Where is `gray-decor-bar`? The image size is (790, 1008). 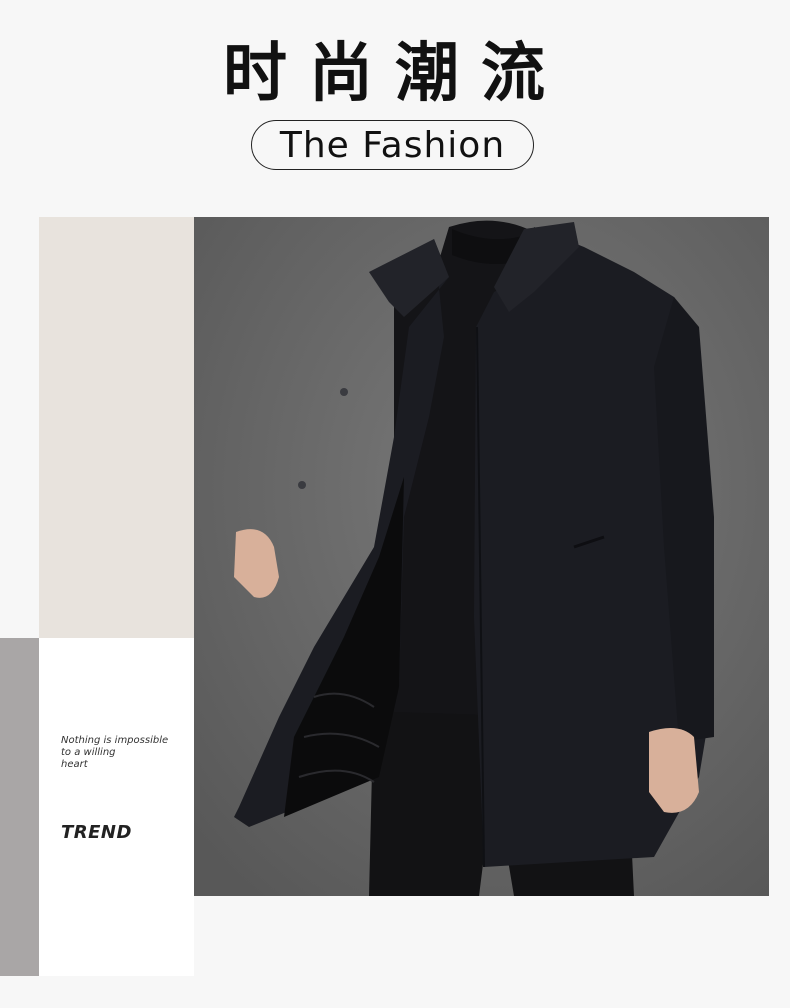 gray-decor-bar is located at coordinates (19, 807).